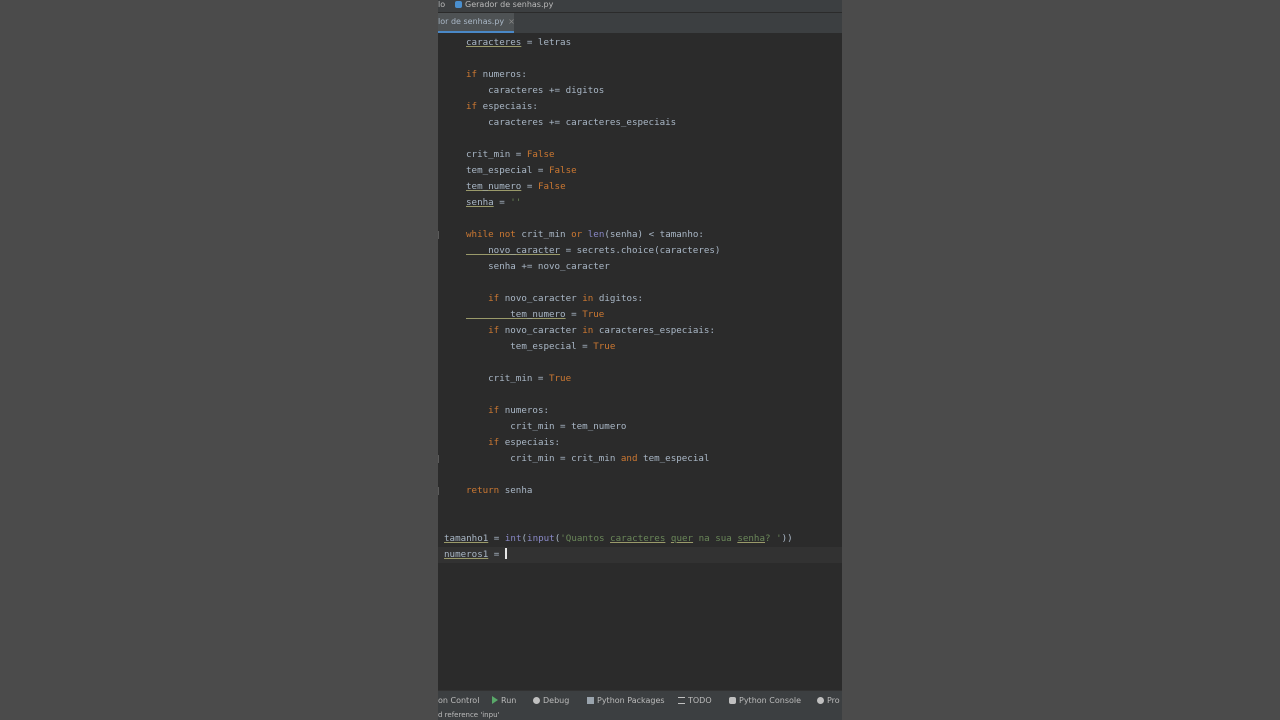  I want to click on console-icon, so click(732, 700).